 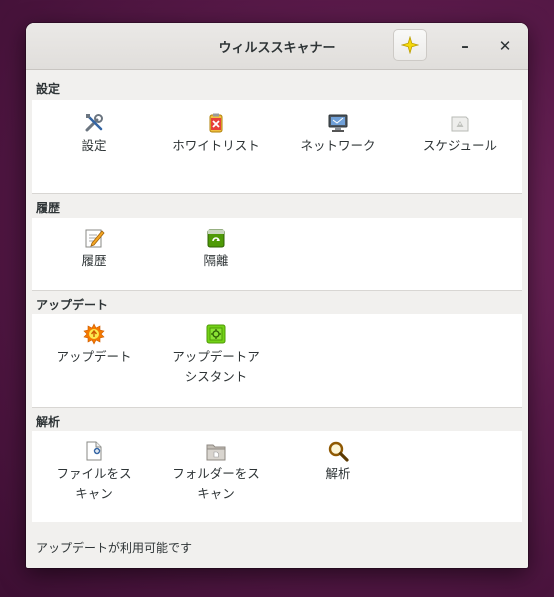 I want to click on update-item: アップデート, so click(x=94, y=345).